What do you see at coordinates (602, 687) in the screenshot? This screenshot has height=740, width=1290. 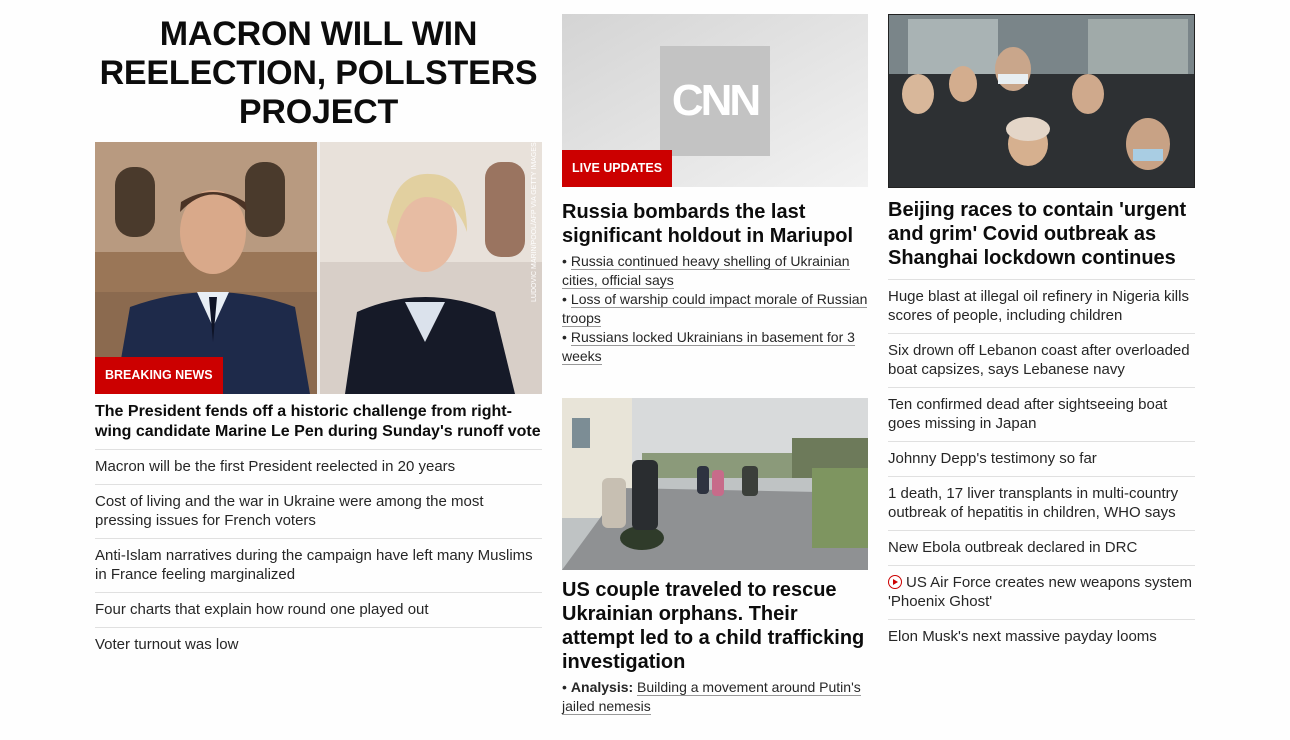 I see `analysis-label: Analysis:` at bounding box center [602, 687].